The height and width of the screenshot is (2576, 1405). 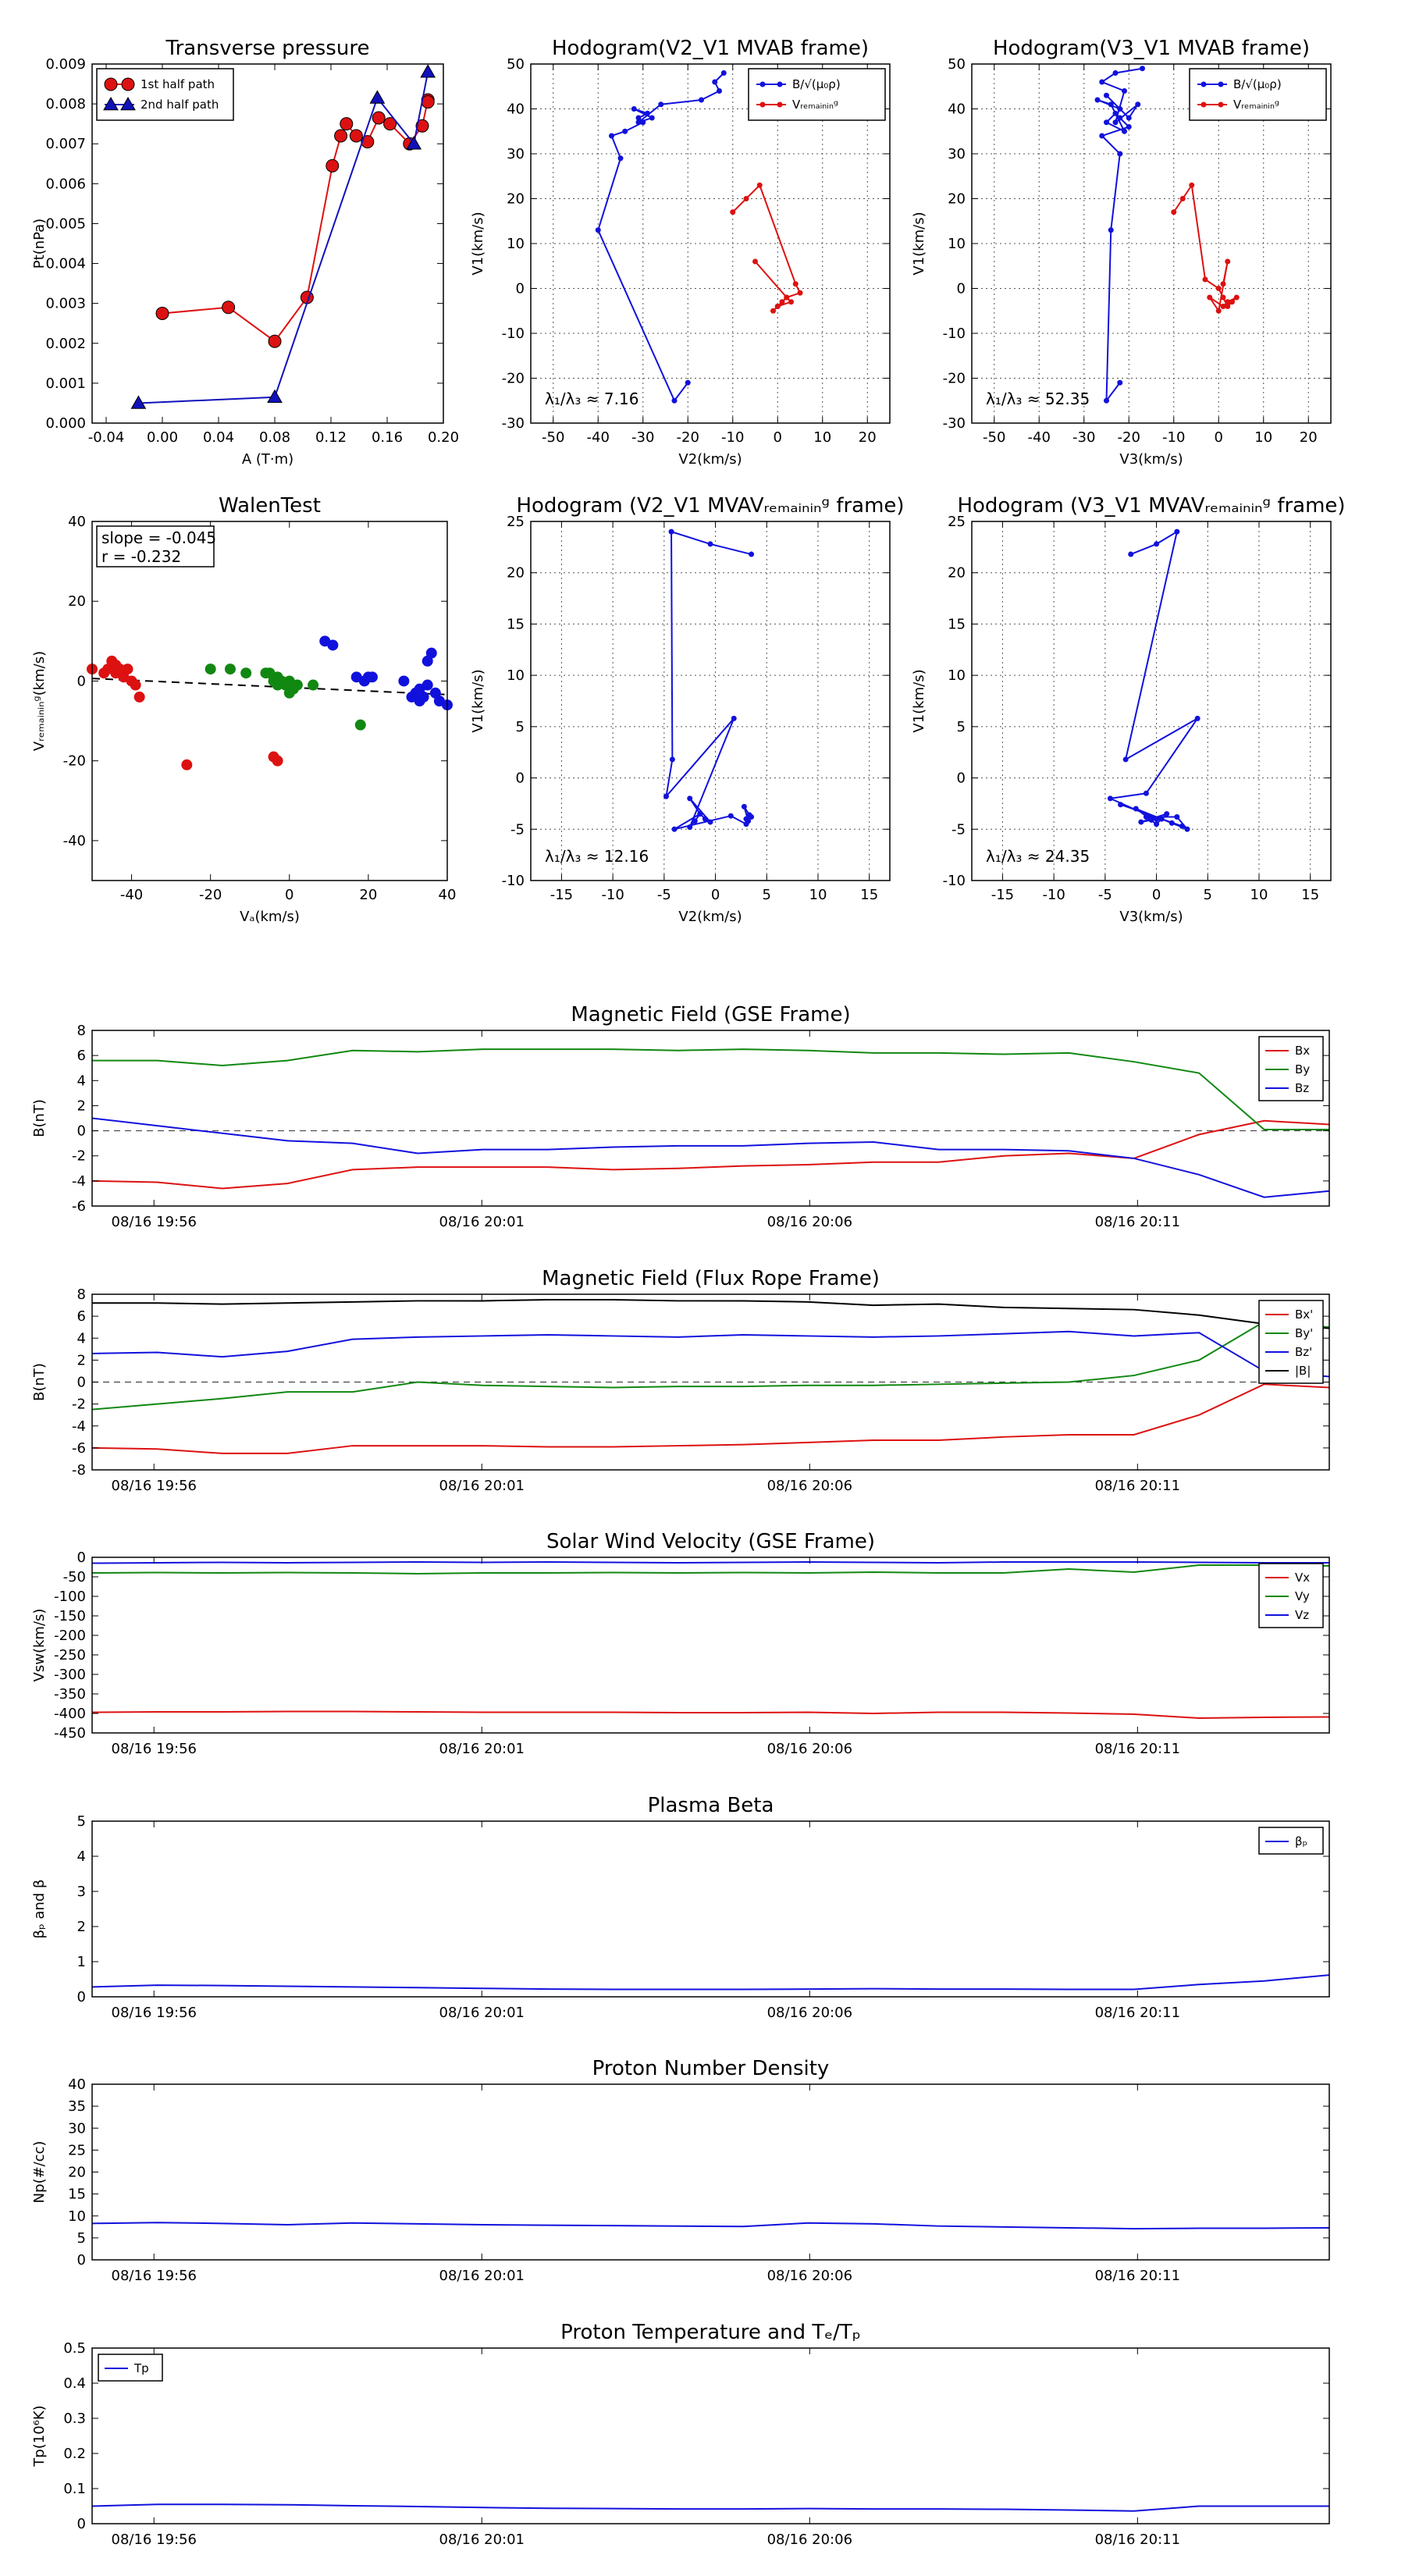 What do you see at coordinates (65, 184) in the screenshot?
I see `y-tick-label: 0.006` at bounding box center [65, 184].